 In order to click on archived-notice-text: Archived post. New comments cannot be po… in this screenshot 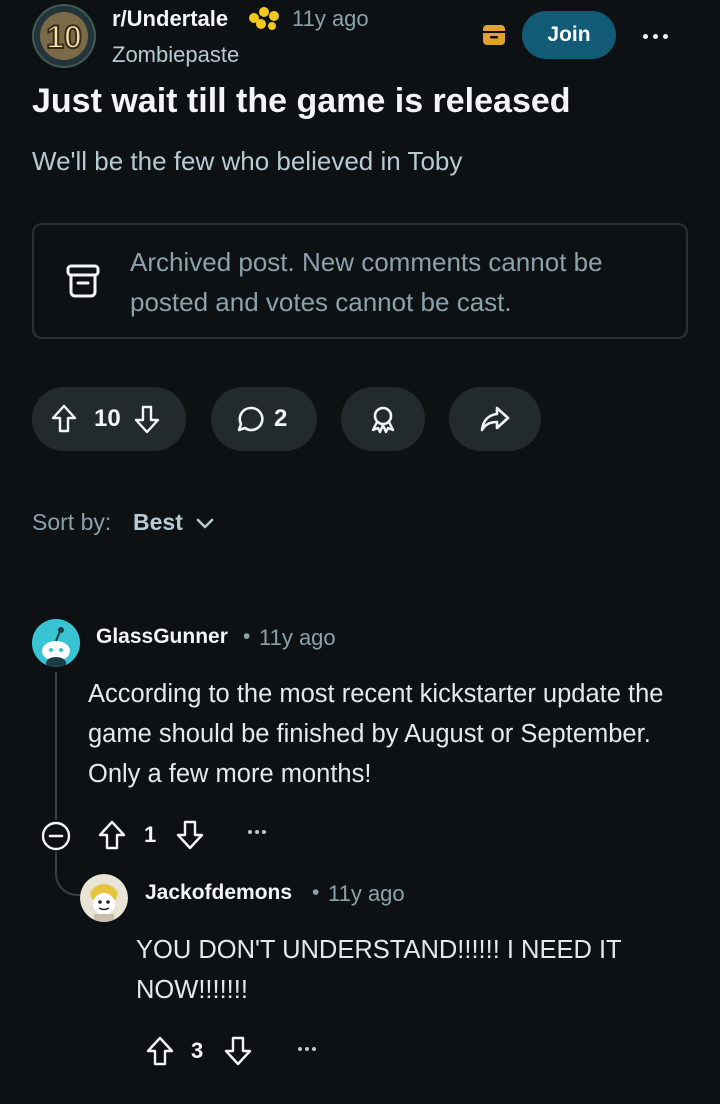, I will do `click(366, 282)`.